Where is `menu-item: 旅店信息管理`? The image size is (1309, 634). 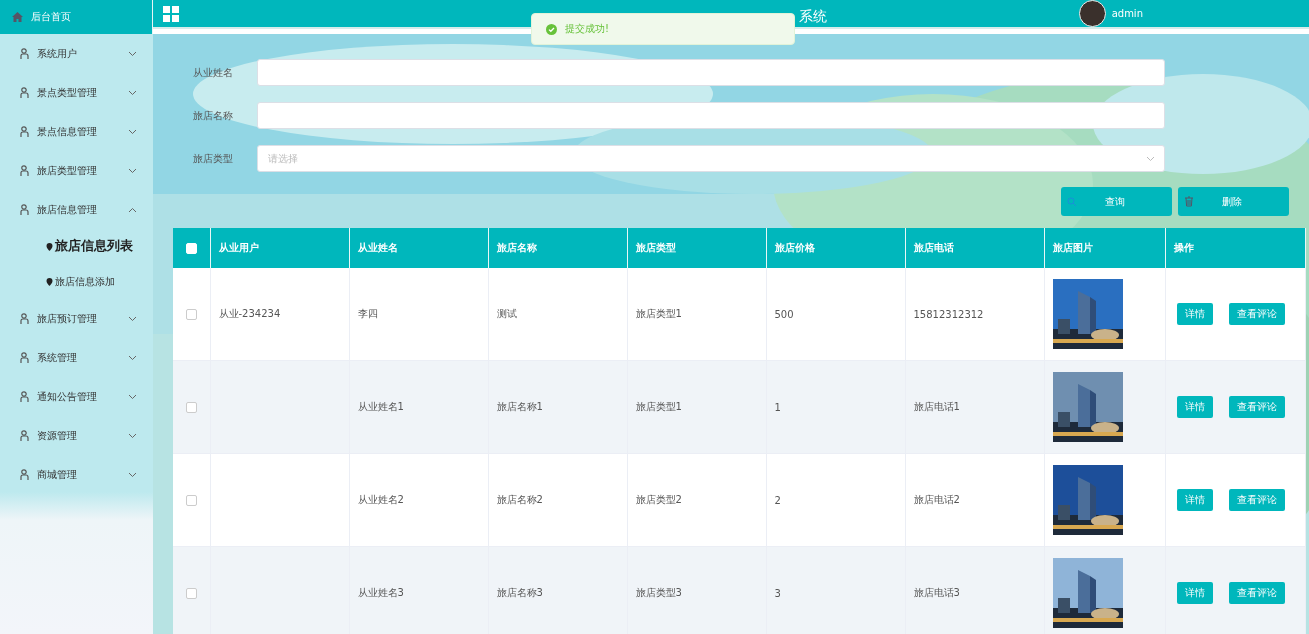
menu-item: 旅店信息管理 is located at coordinates (76, 209).